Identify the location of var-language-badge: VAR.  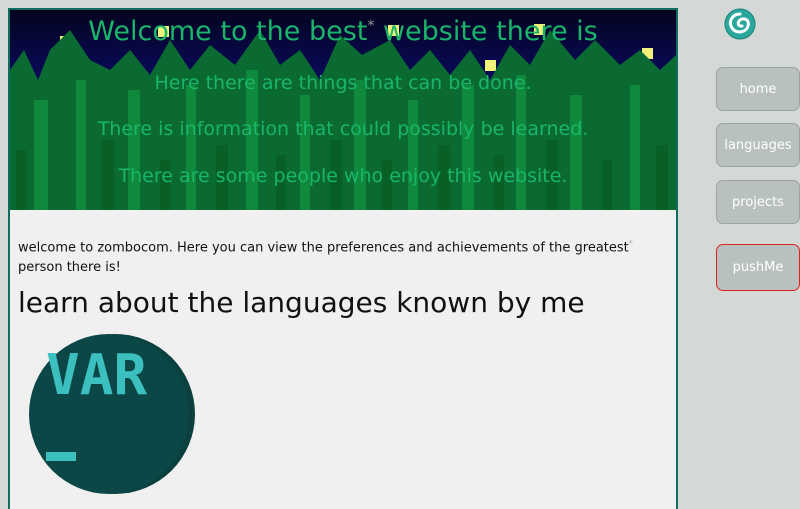
(112, 414).